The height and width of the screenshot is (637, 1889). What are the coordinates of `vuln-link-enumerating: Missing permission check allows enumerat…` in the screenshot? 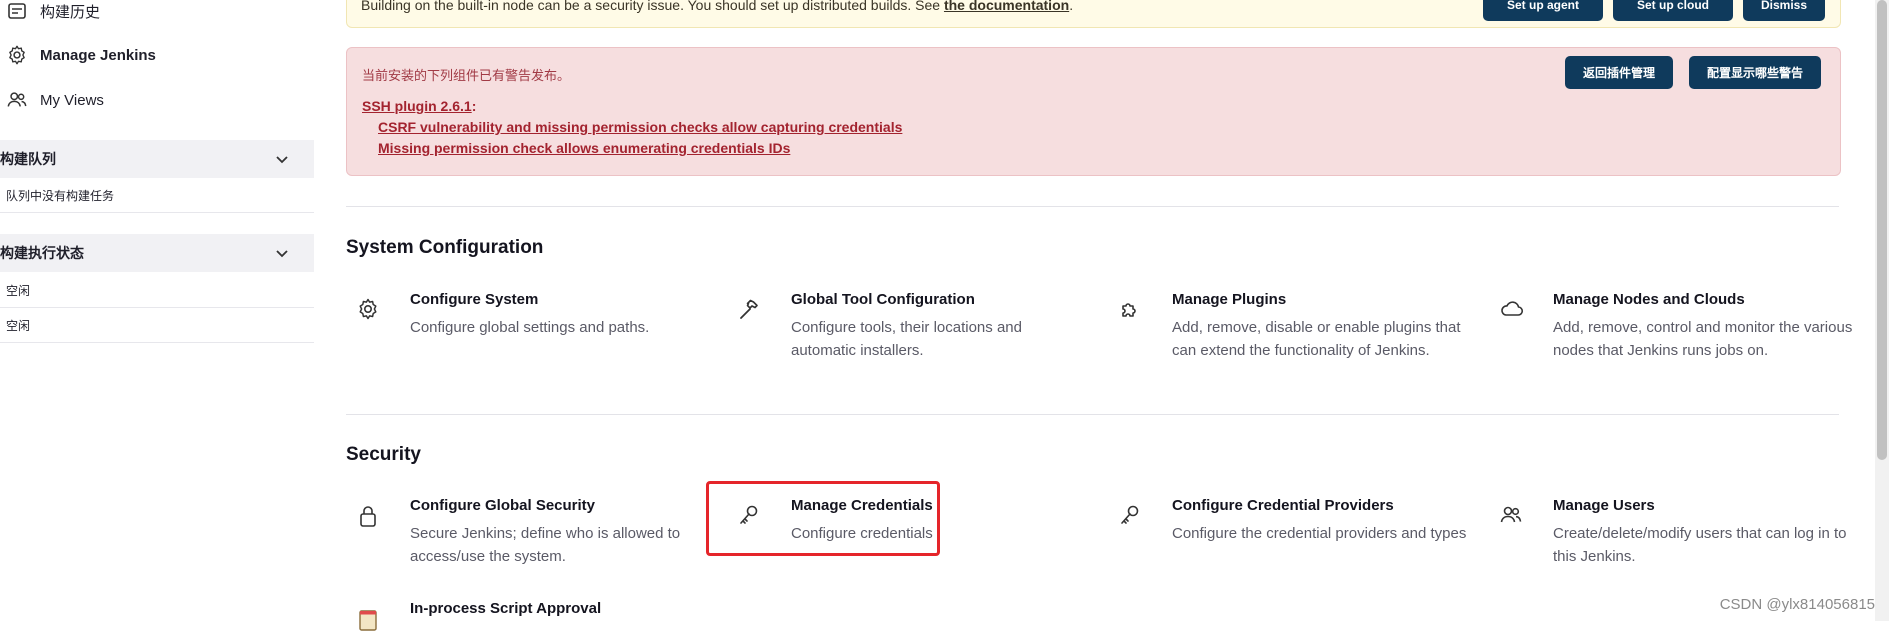 It's located at (584, 148).